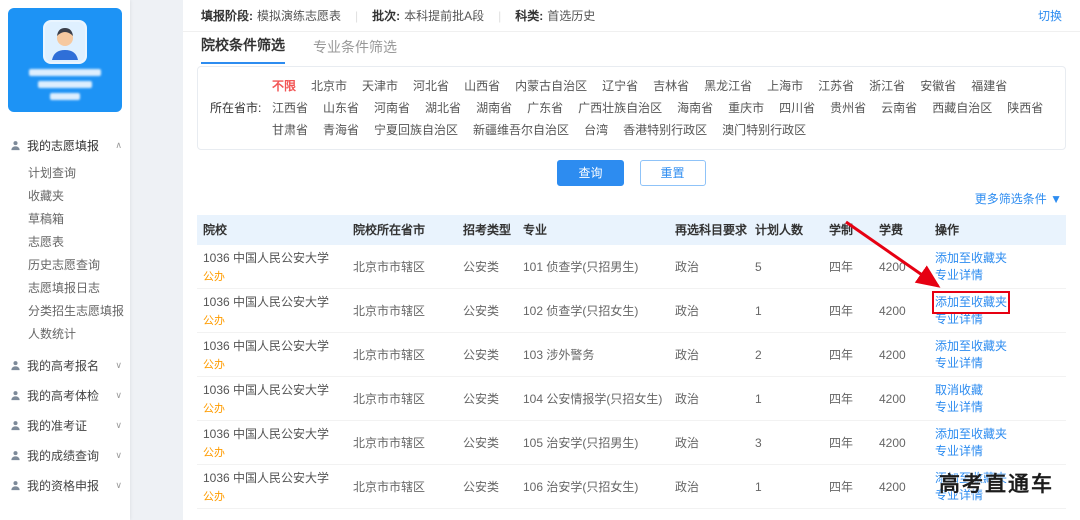 This screenshot has width=1080, height=520. I want to click on sidebar-section: 我的成绩查询 ∨, so click(65, 455).